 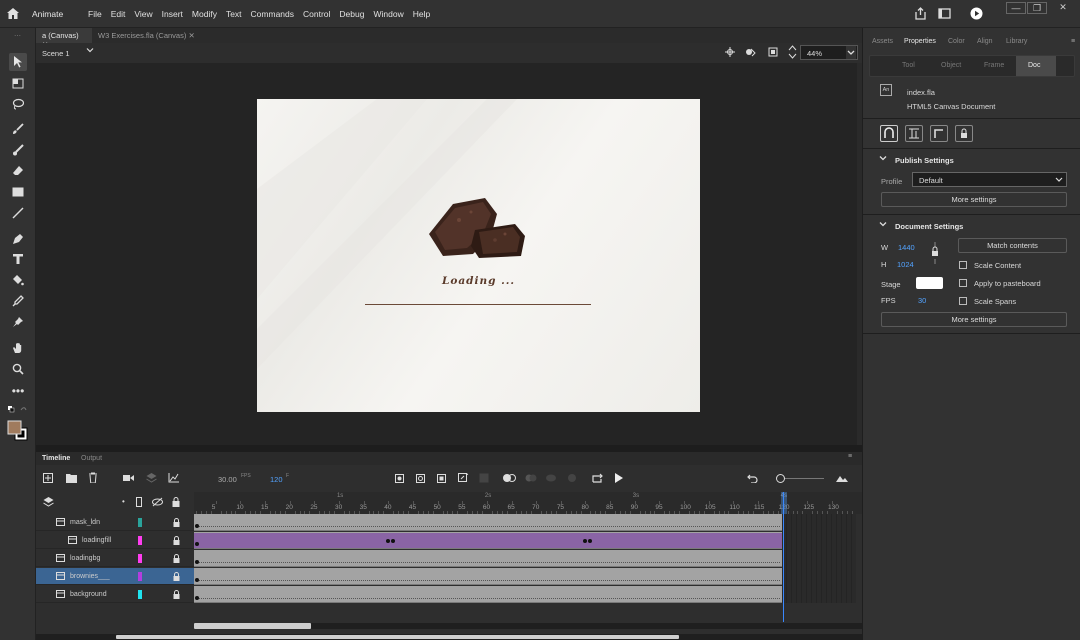 What do you see at coordinates (388, 14) in the screenshot?
I see `menu-item-window: Window` at bounding box center [388, 14].